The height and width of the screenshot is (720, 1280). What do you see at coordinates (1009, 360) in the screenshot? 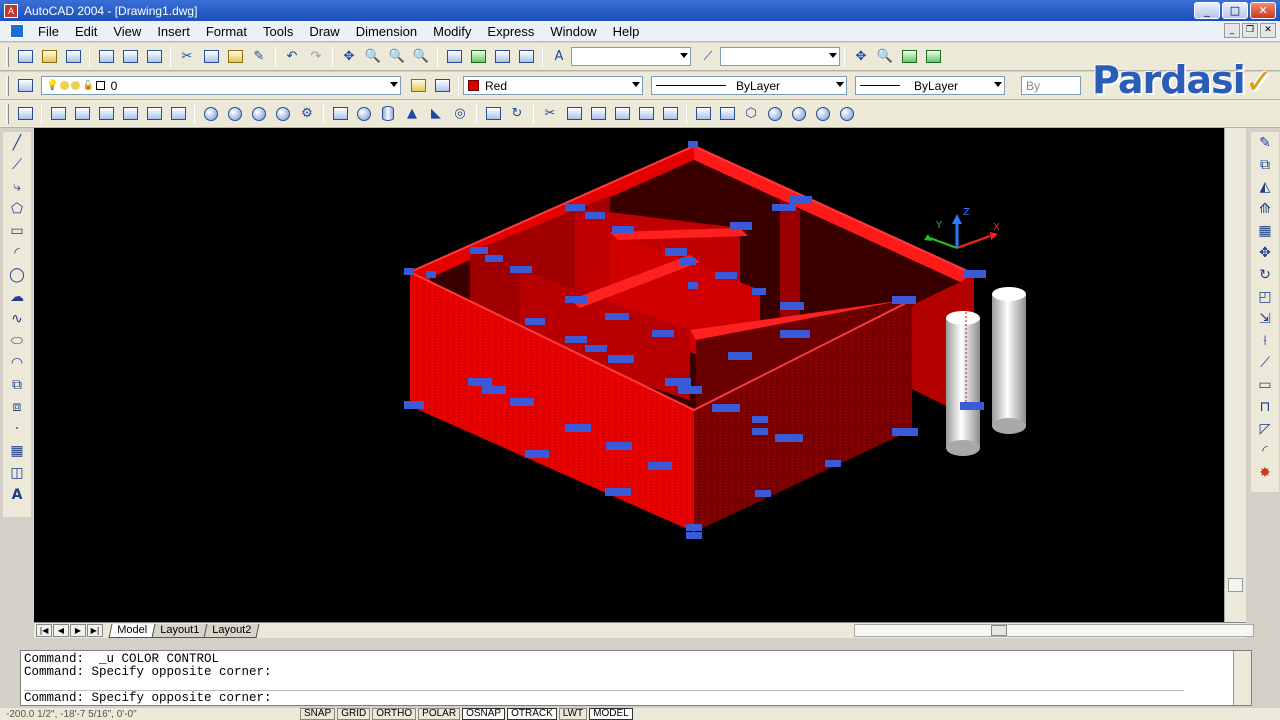
I see `cylinder-back` at bounding box center [1009, 360].